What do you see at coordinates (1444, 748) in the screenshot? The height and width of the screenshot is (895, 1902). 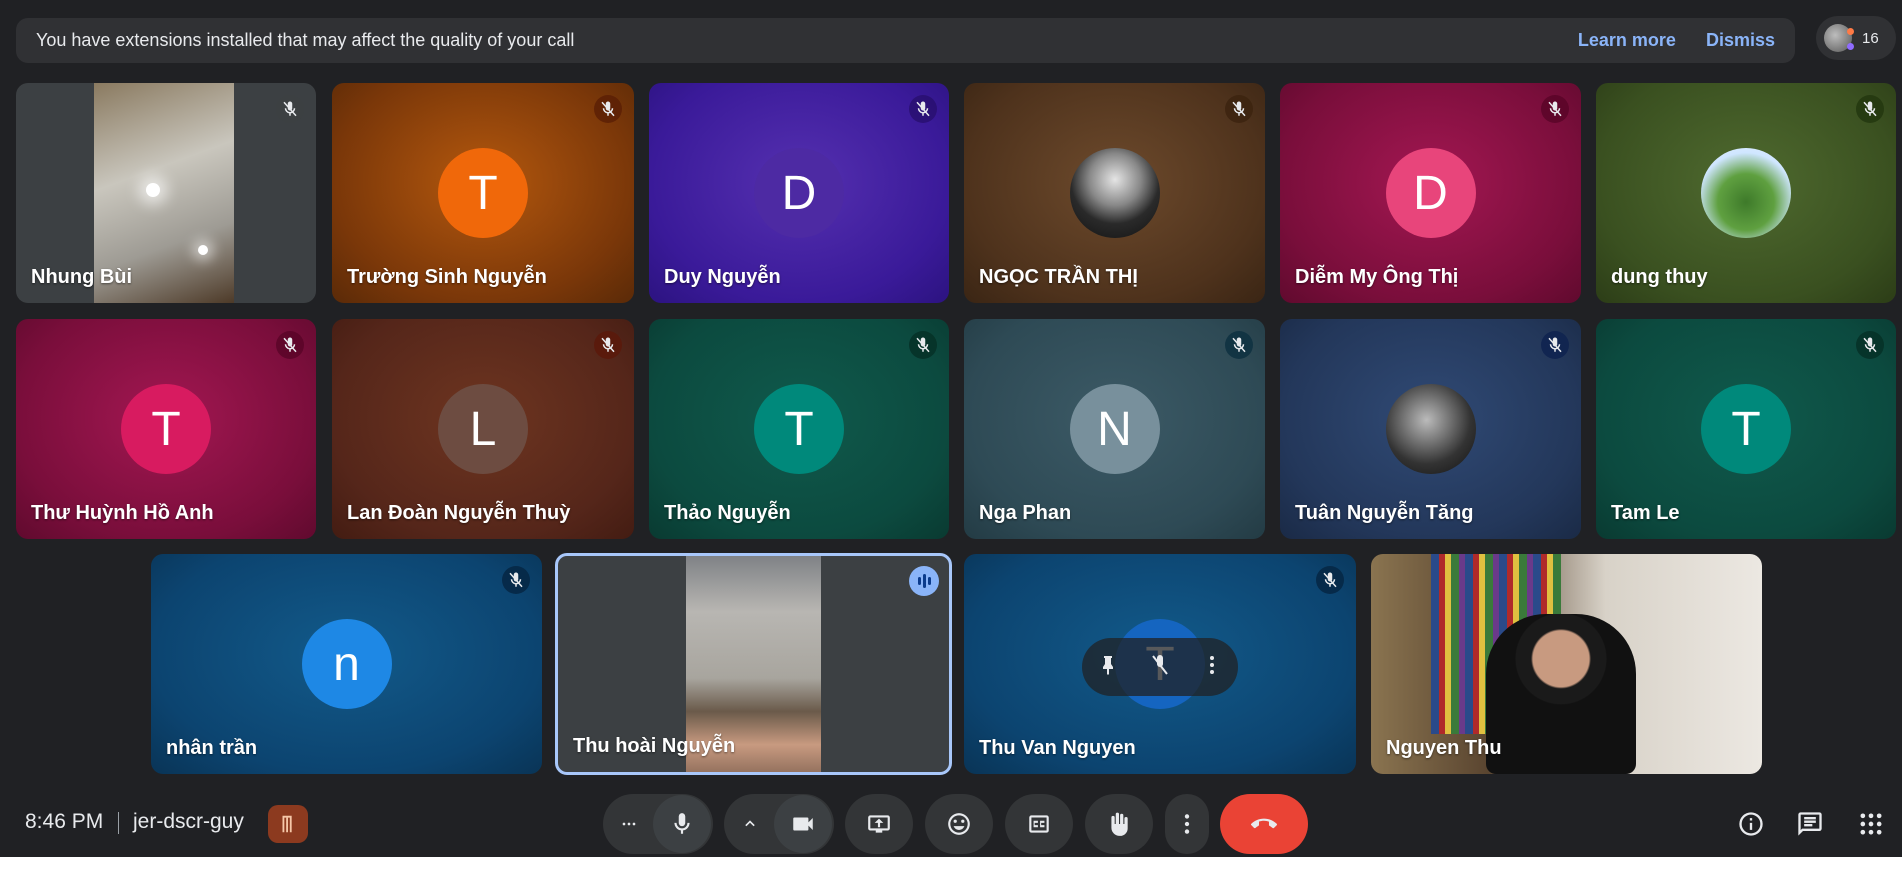 I see `participant-name: Nguyen Thu` at bounding box center [1444, 748].